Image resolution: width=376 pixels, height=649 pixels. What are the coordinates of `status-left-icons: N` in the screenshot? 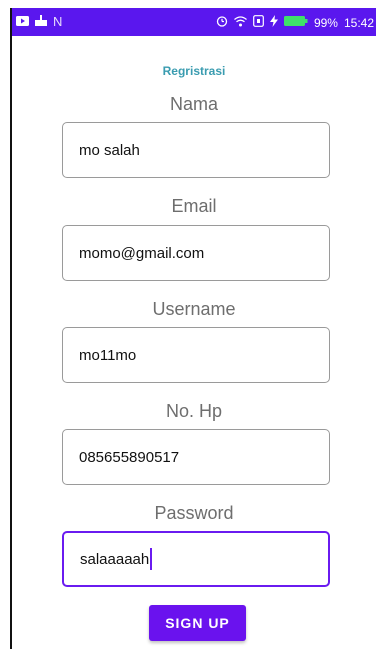 It's located at (39, 21).